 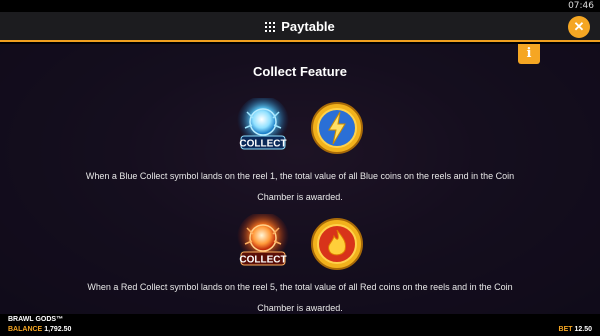 I want to click on section-title: Collect Feature, so click(x=300, y=71).